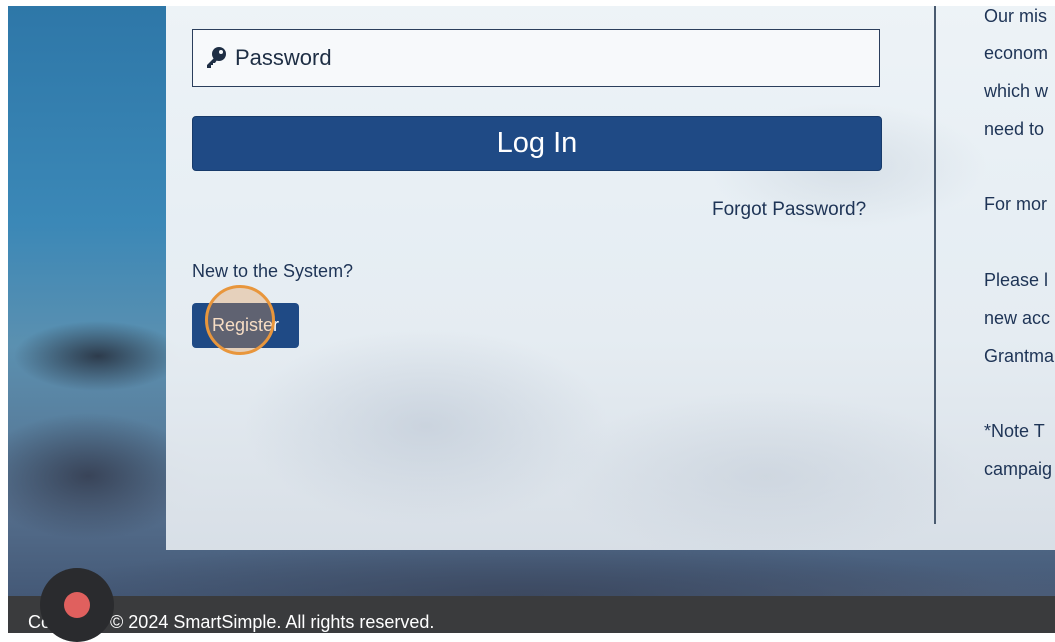  I want to click on vertical-divider, so click(935, 265).